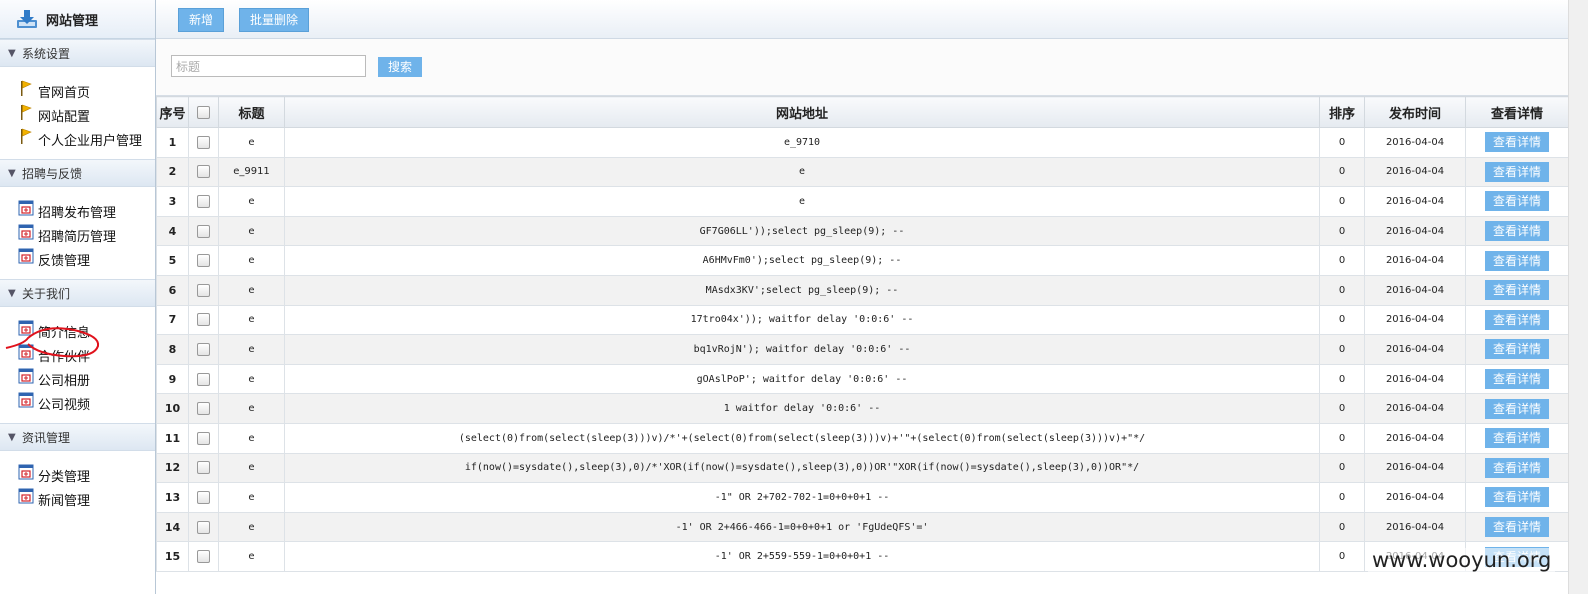 The image size is (1588, 594). I want to click on add-button: 新增, so click(201, 20).